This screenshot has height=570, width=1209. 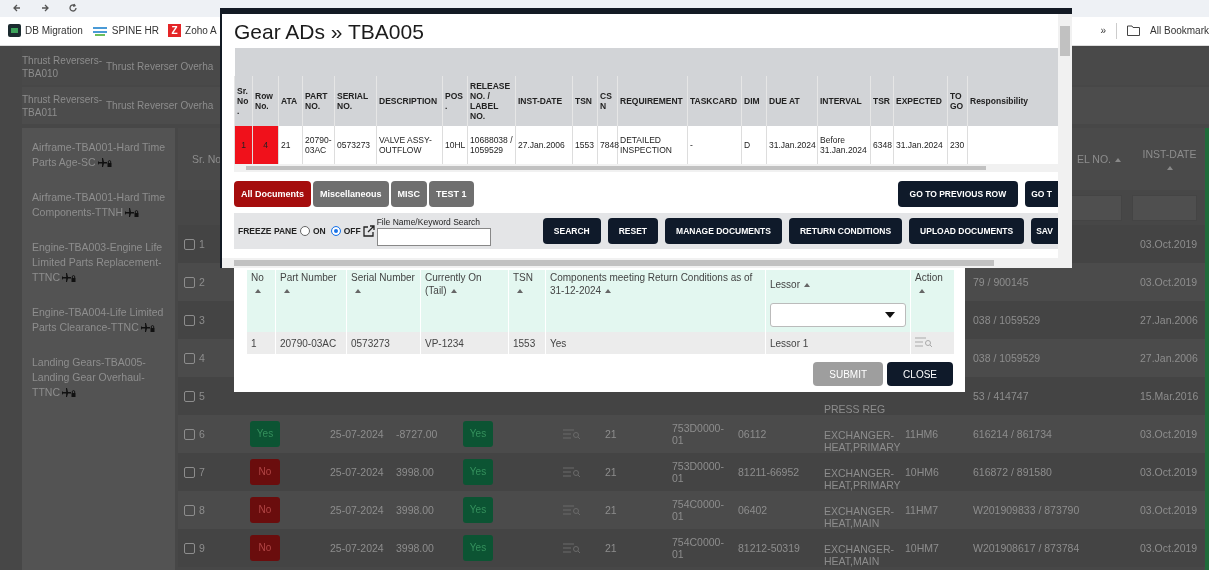 I want to click on logo-icon: Z, so click(x=175, y=31).